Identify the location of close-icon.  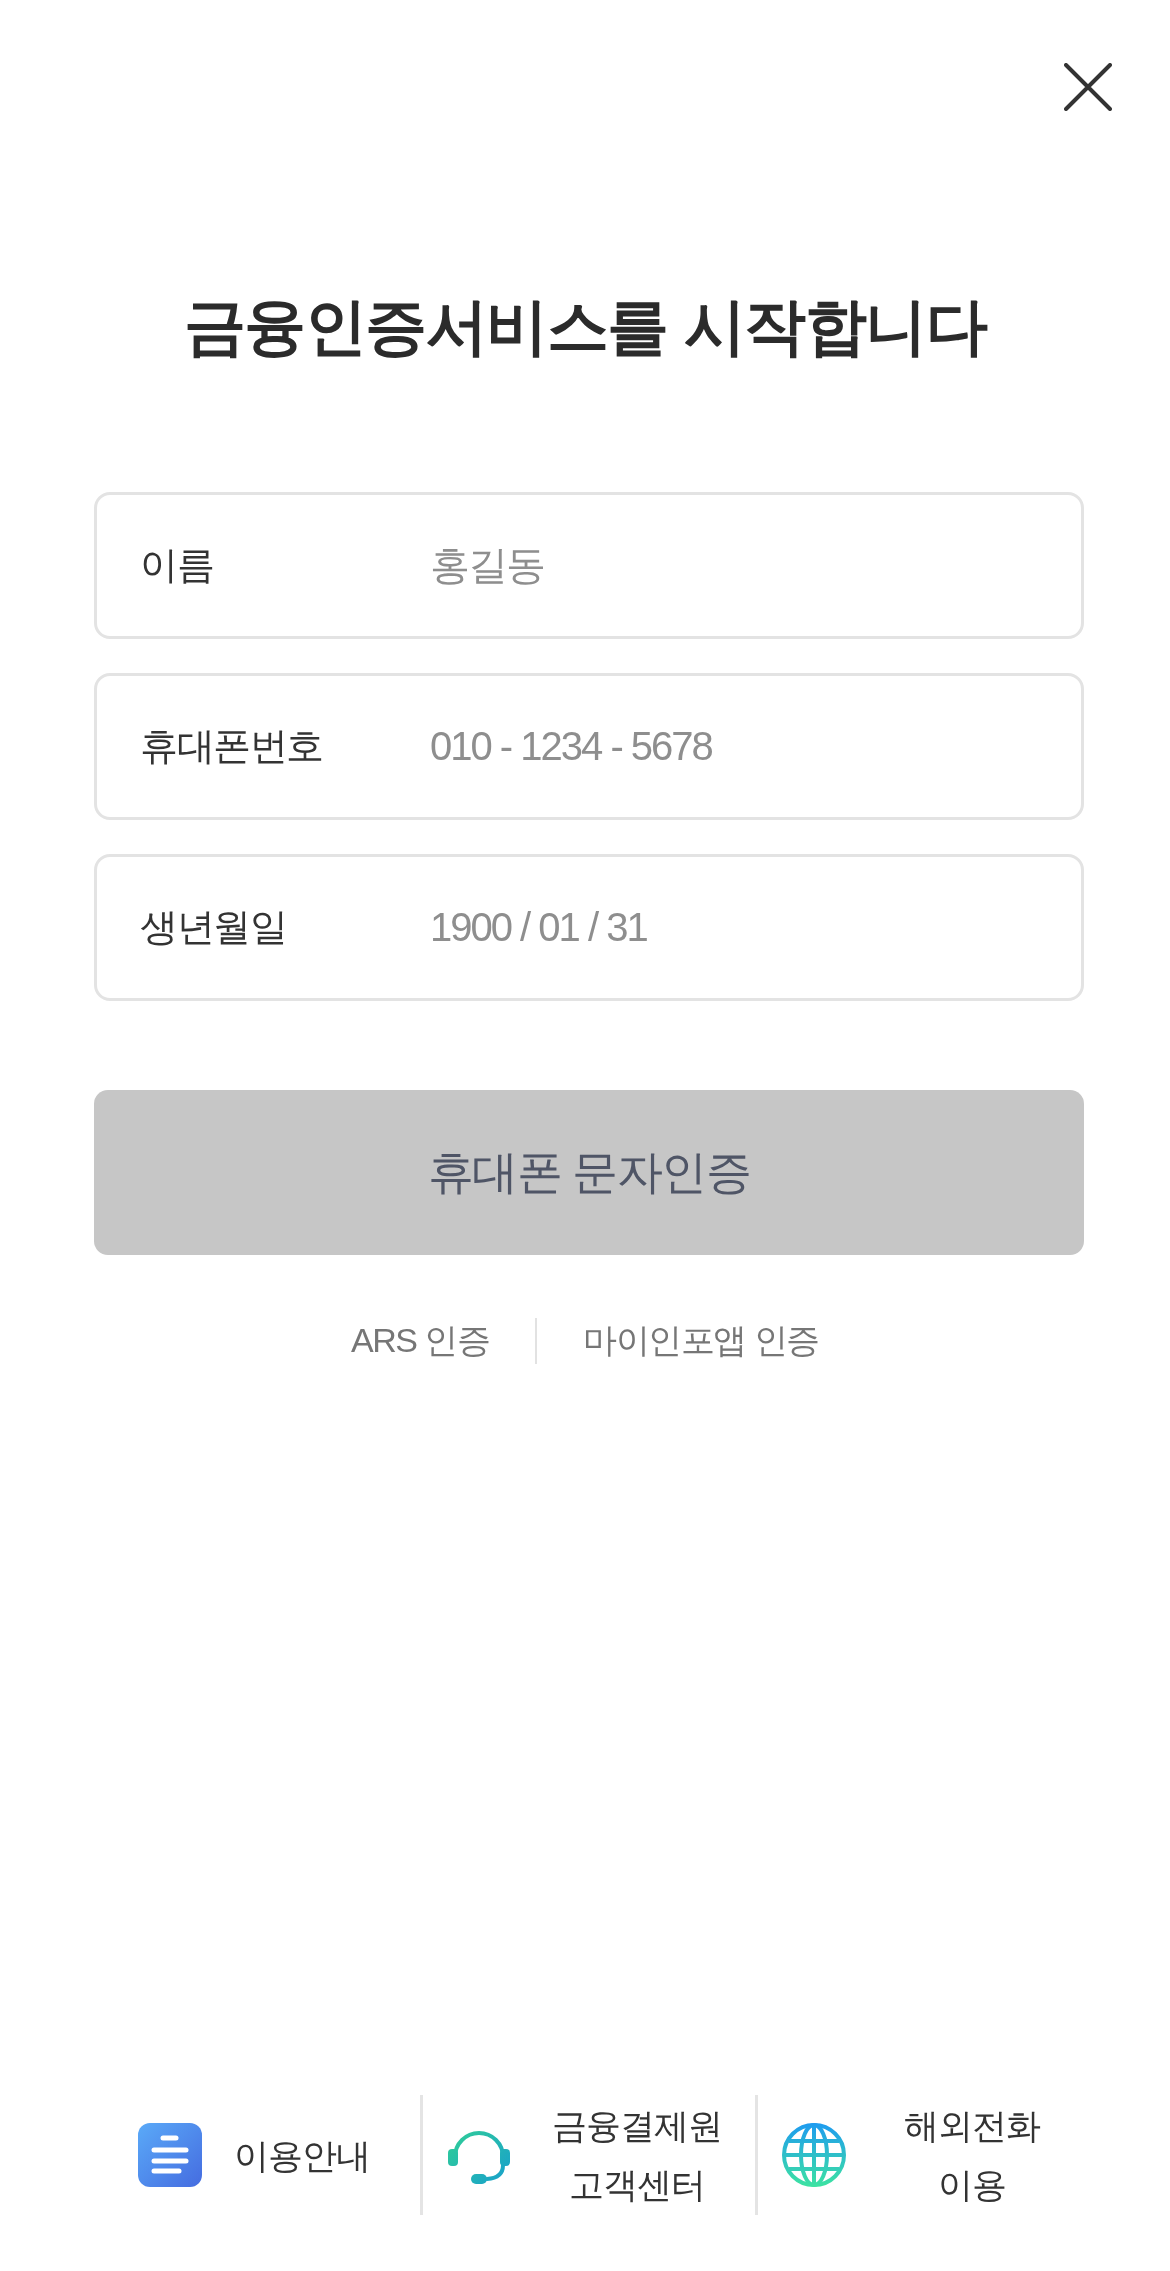
(1088, 87).